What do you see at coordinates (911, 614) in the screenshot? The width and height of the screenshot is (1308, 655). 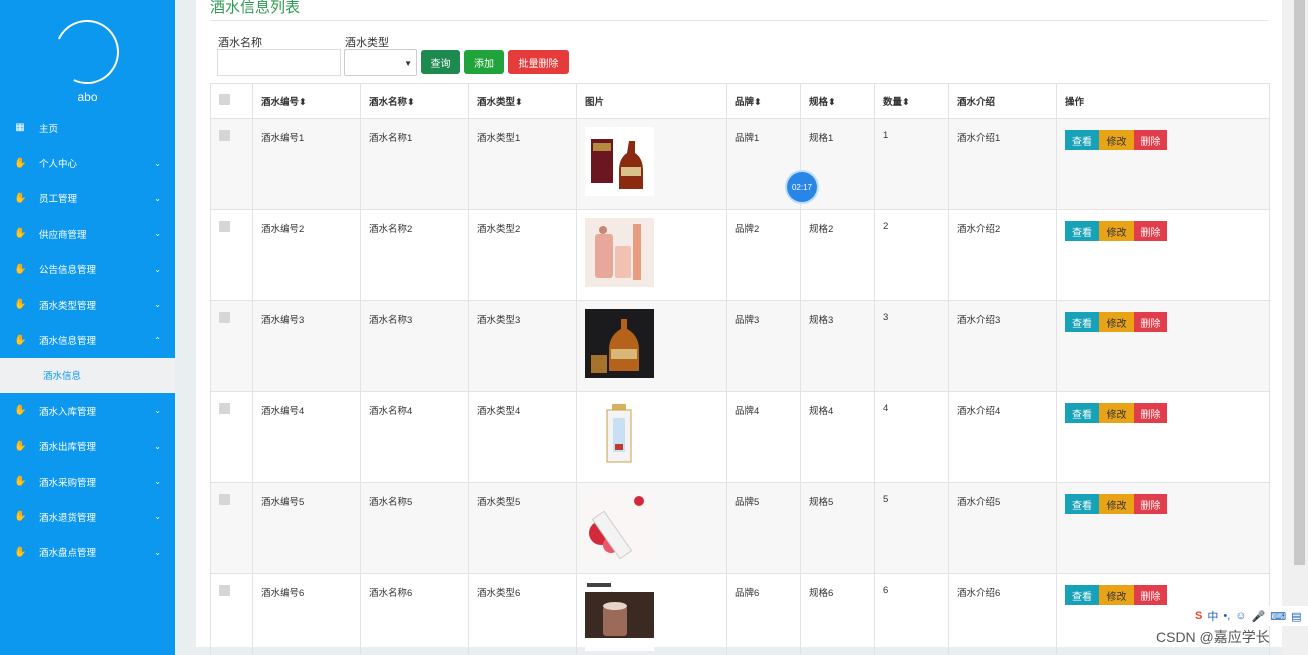 I see `cell-qty: 6` at bounding box center [911, 614].